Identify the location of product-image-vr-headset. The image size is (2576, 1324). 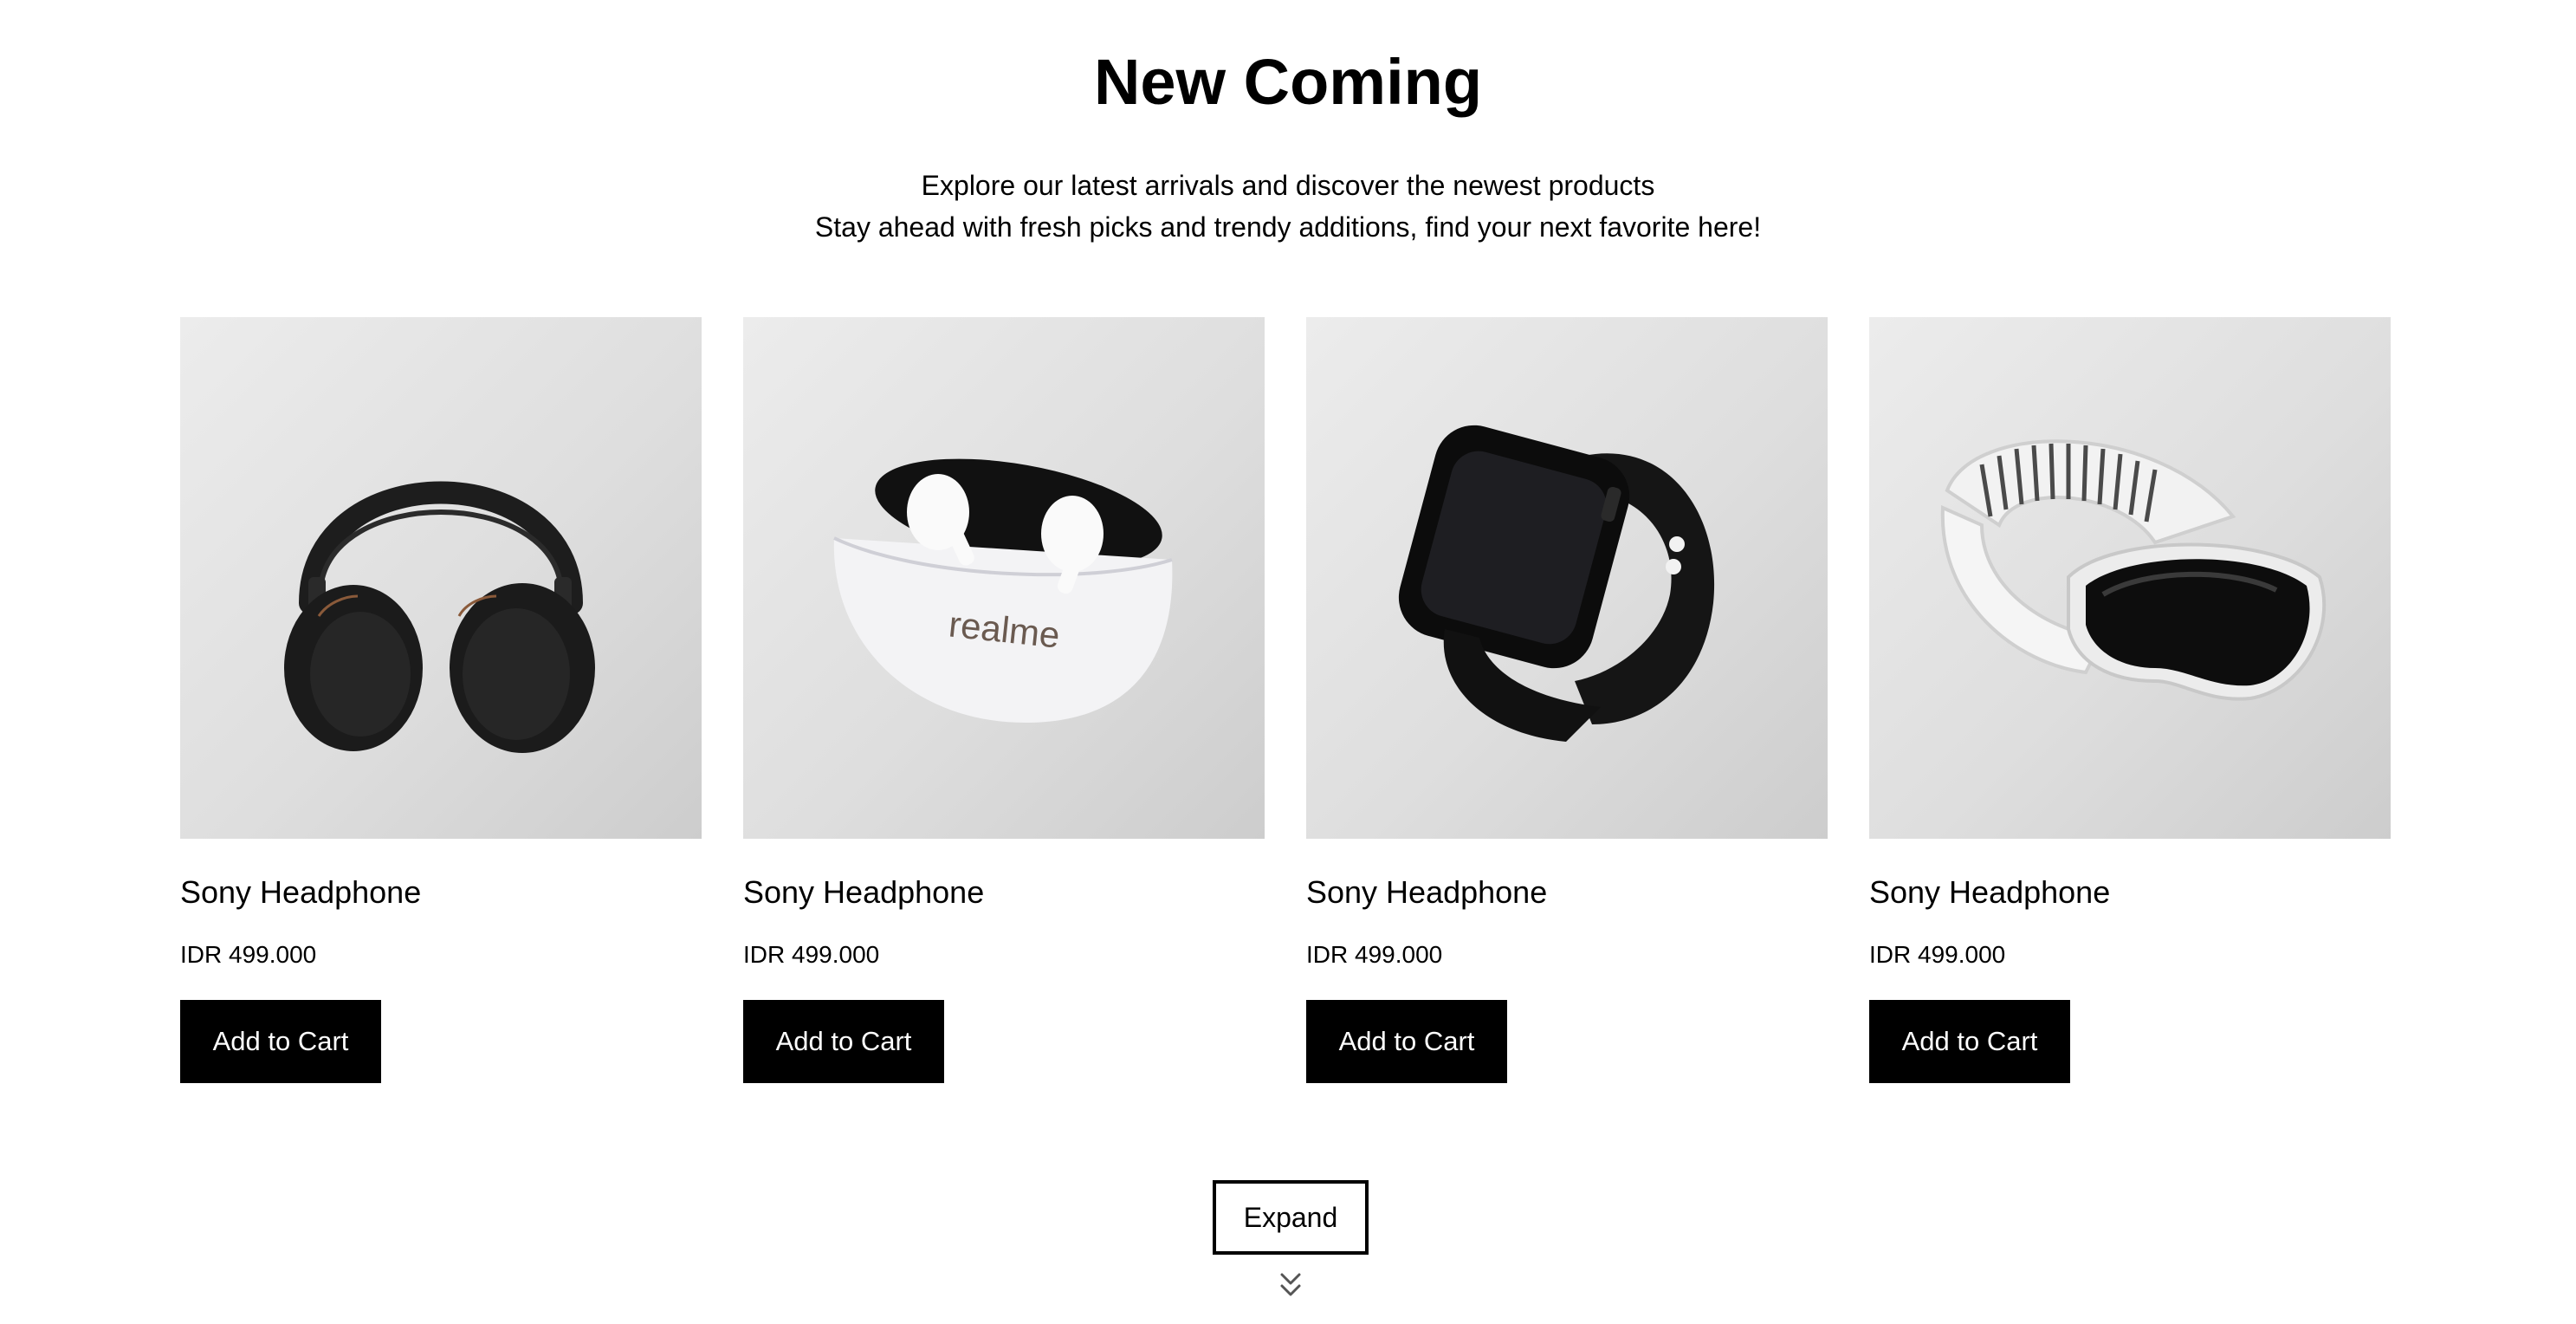
(2130, 578).